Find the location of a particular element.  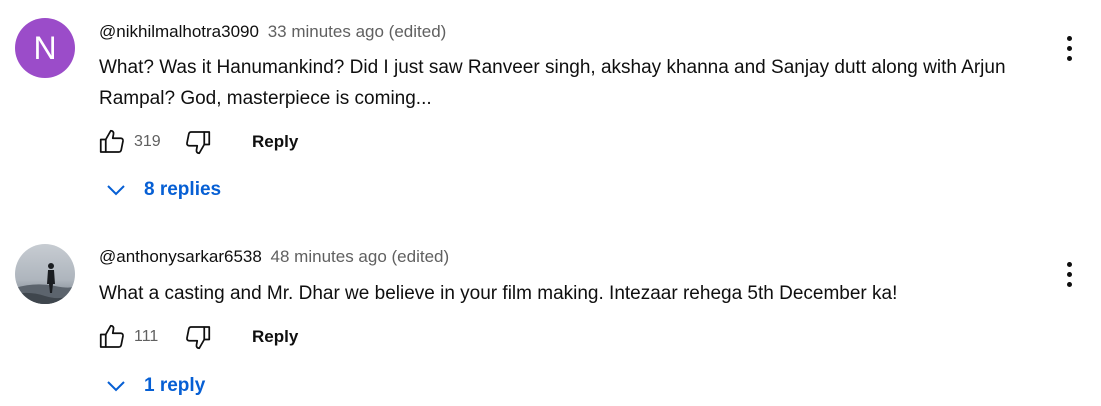

avatar: N is located at coordinates (45, 48).